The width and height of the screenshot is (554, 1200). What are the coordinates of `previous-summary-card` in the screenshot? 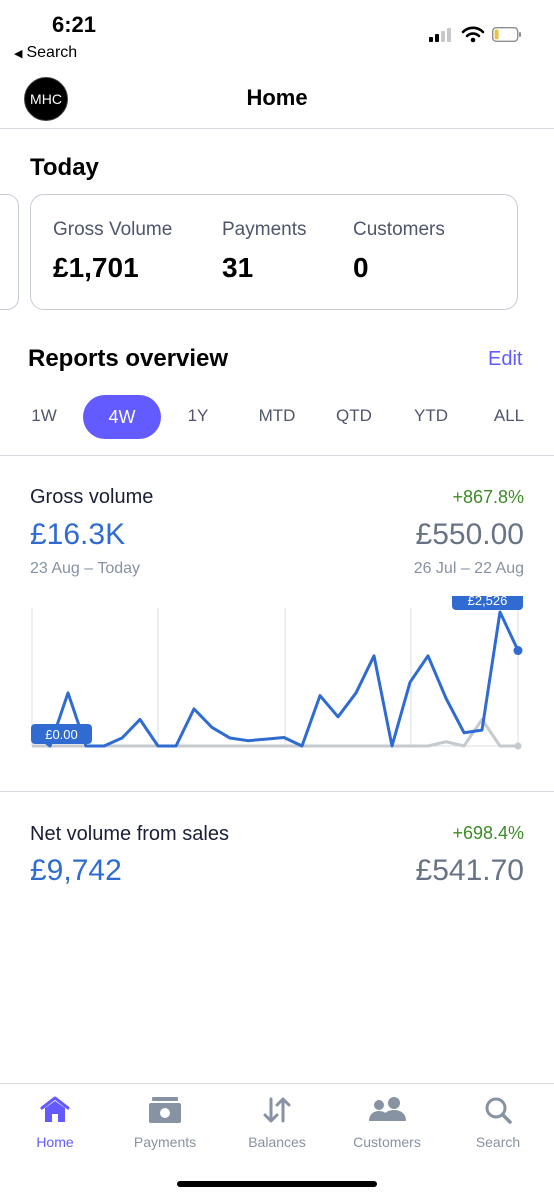 It's located at (9, 252).